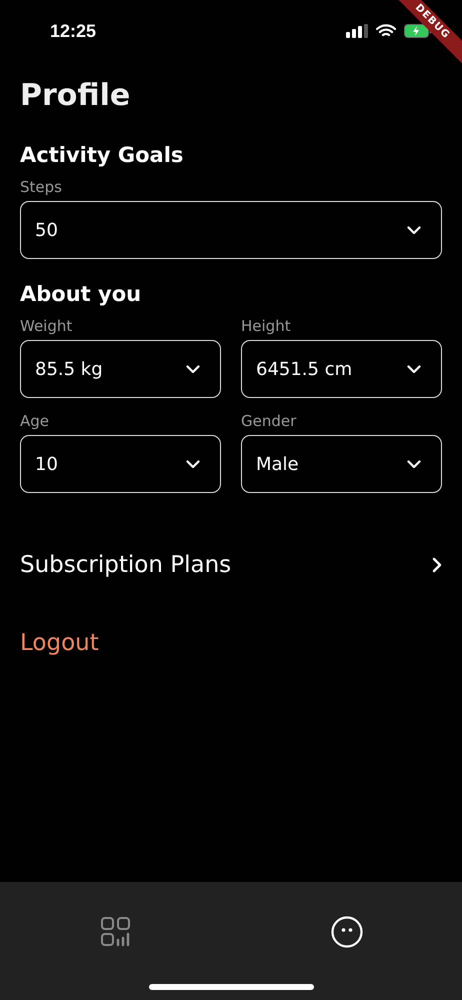 The image size is (462, 1000). What do you see at coordinates (126, 565) in the screenshot?
I see `menu-link: Subscription Plans` at bounding box center [126, 565].